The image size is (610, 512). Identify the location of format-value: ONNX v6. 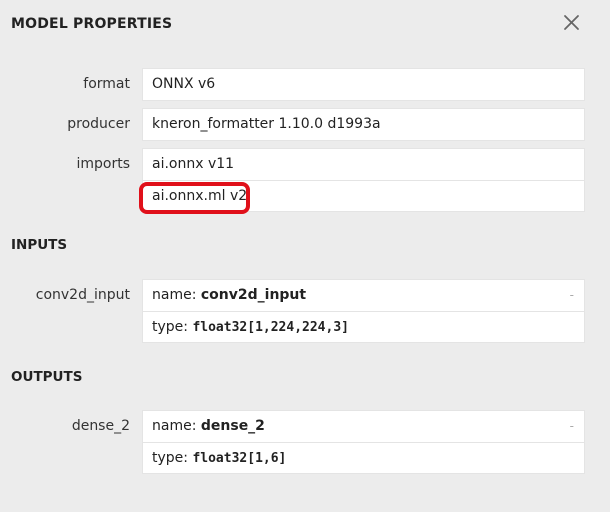
(184, 84).